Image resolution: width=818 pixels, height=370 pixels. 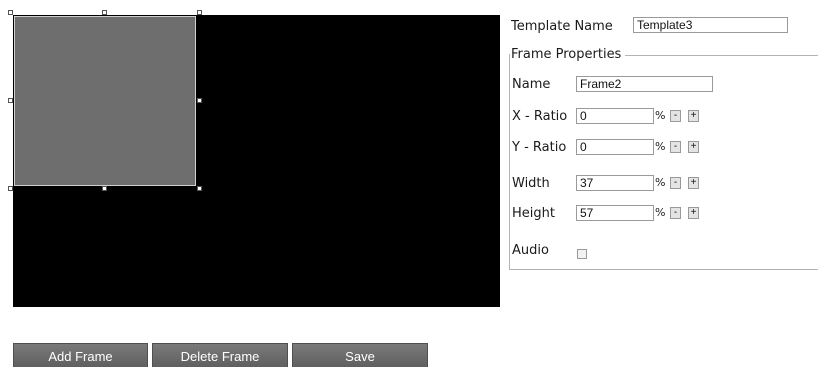 I want to click on y-ratio-input, so click(x=615, y=147).